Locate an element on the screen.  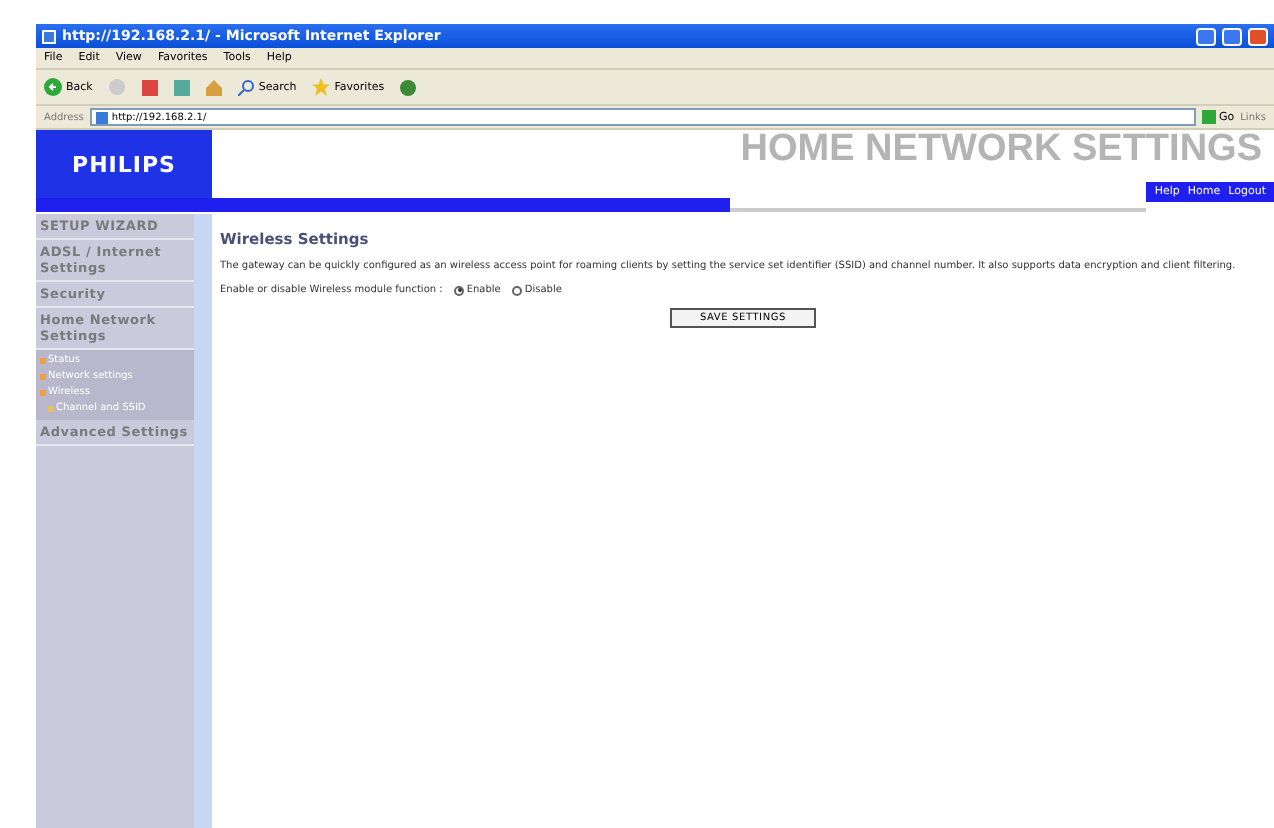
home-icon is located at coordinates (214, 87).